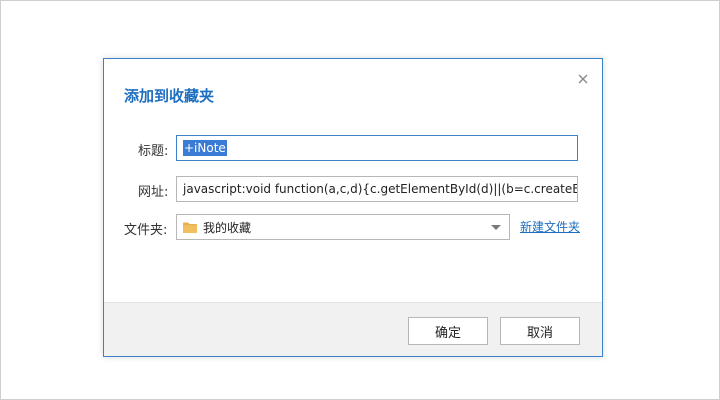  Describe the element at coordinates (550, 226) in the screenshot. I see `new-folder-link: 新建文件夹` at that location.